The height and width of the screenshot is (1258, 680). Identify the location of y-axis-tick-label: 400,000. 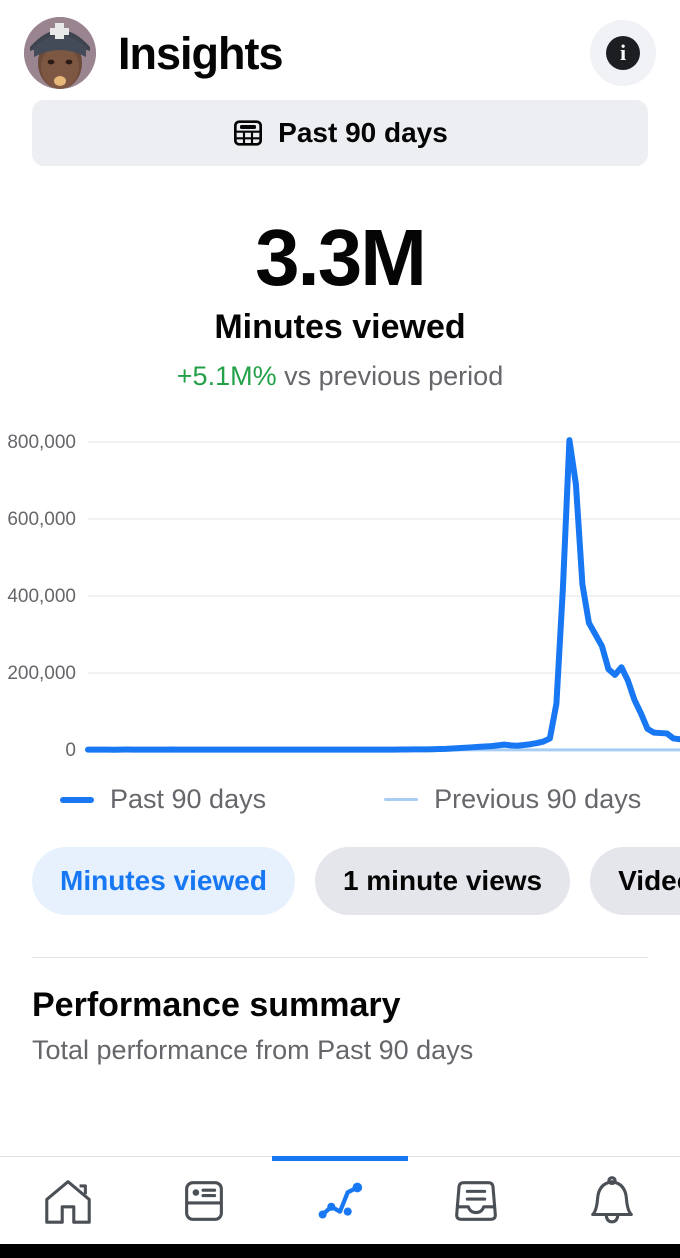
(41, 596).